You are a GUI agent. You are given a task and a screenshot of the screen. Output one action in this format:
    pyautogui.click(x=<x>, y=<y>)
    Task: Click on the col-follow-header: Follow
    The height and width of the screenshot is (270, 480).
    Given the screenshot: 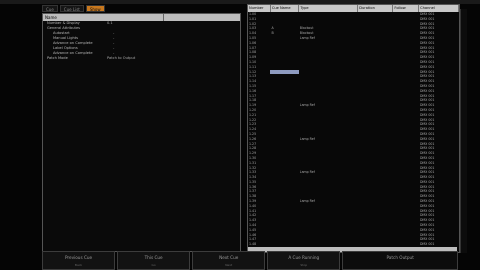 What is the action you would take?
    pyautogui.click(x=406, y=8)
    